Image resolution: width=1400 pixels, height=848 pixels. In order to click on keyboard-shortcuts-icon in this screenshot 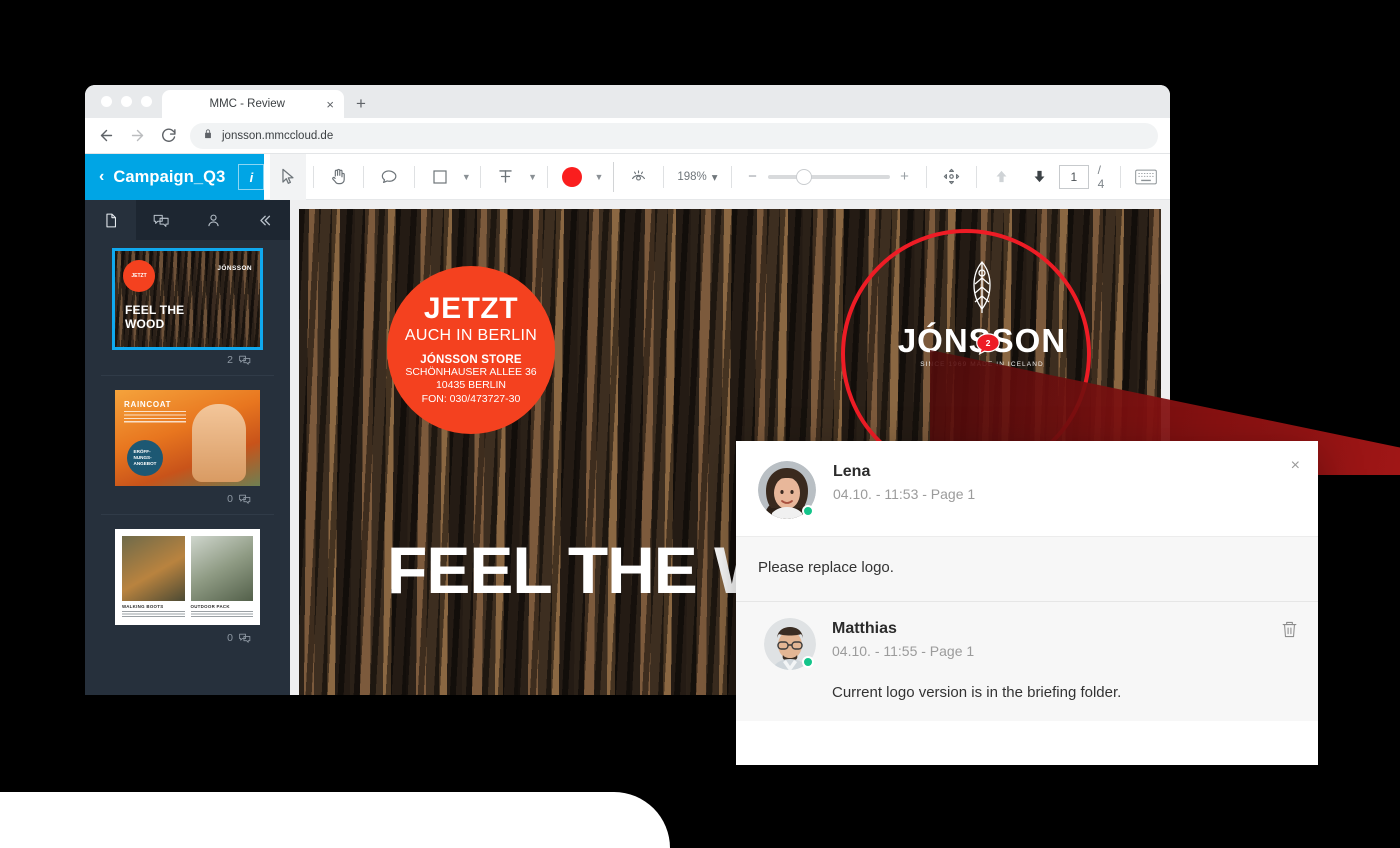, I will do `click(1146, 177)`.